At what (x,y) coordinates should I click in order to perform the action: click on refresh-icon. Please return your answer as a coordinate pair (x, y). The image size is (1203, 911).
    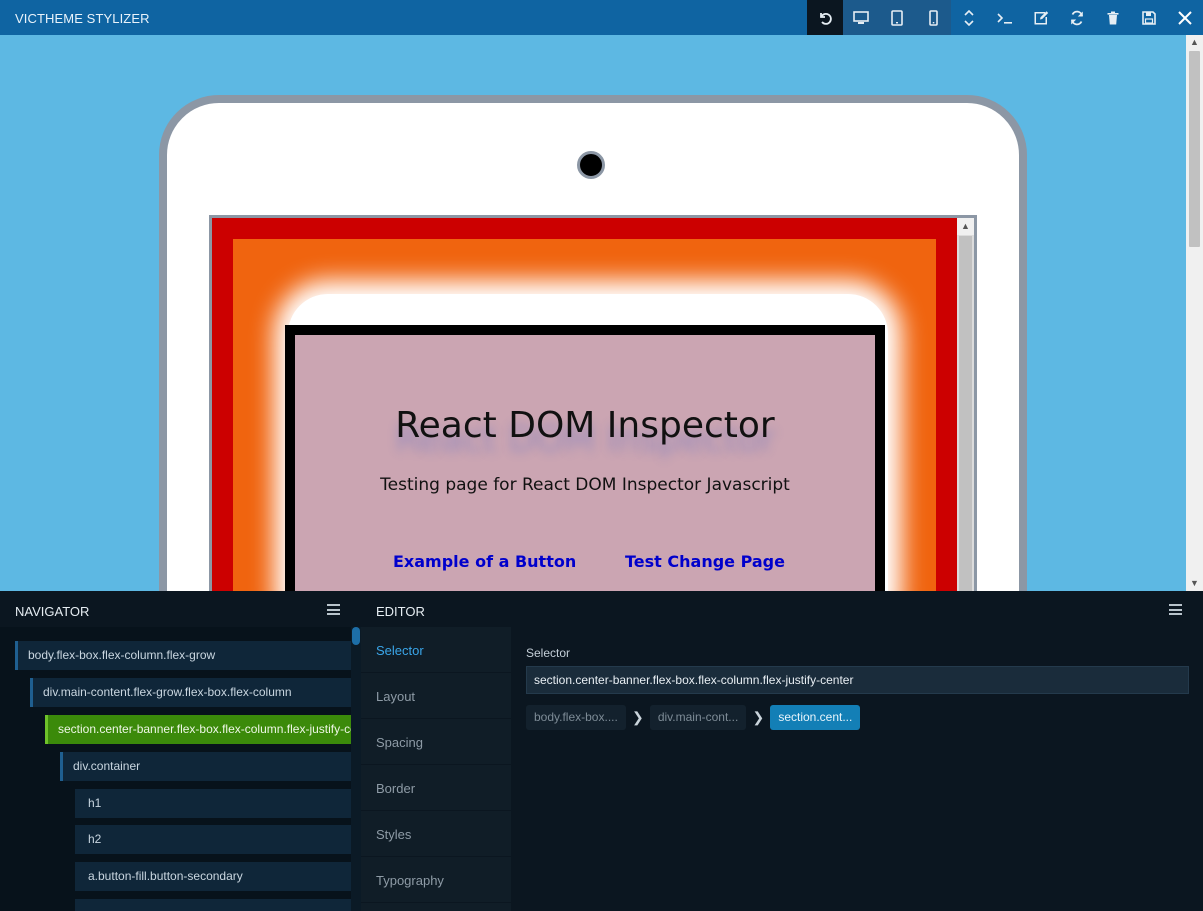
    Looking at the image, I should click on (1077, 17).